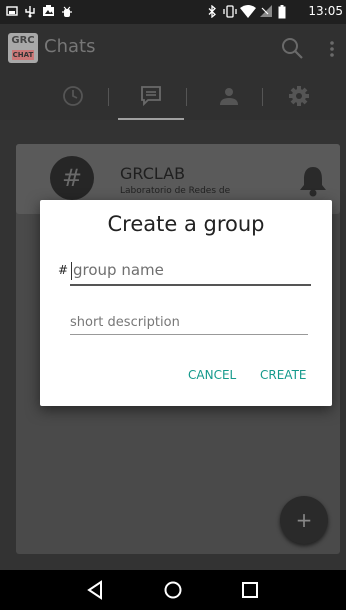  Describe the element at coordinates (23, 55) in the screenshot. I see `logo-text-bottom: CHAT` at that location.